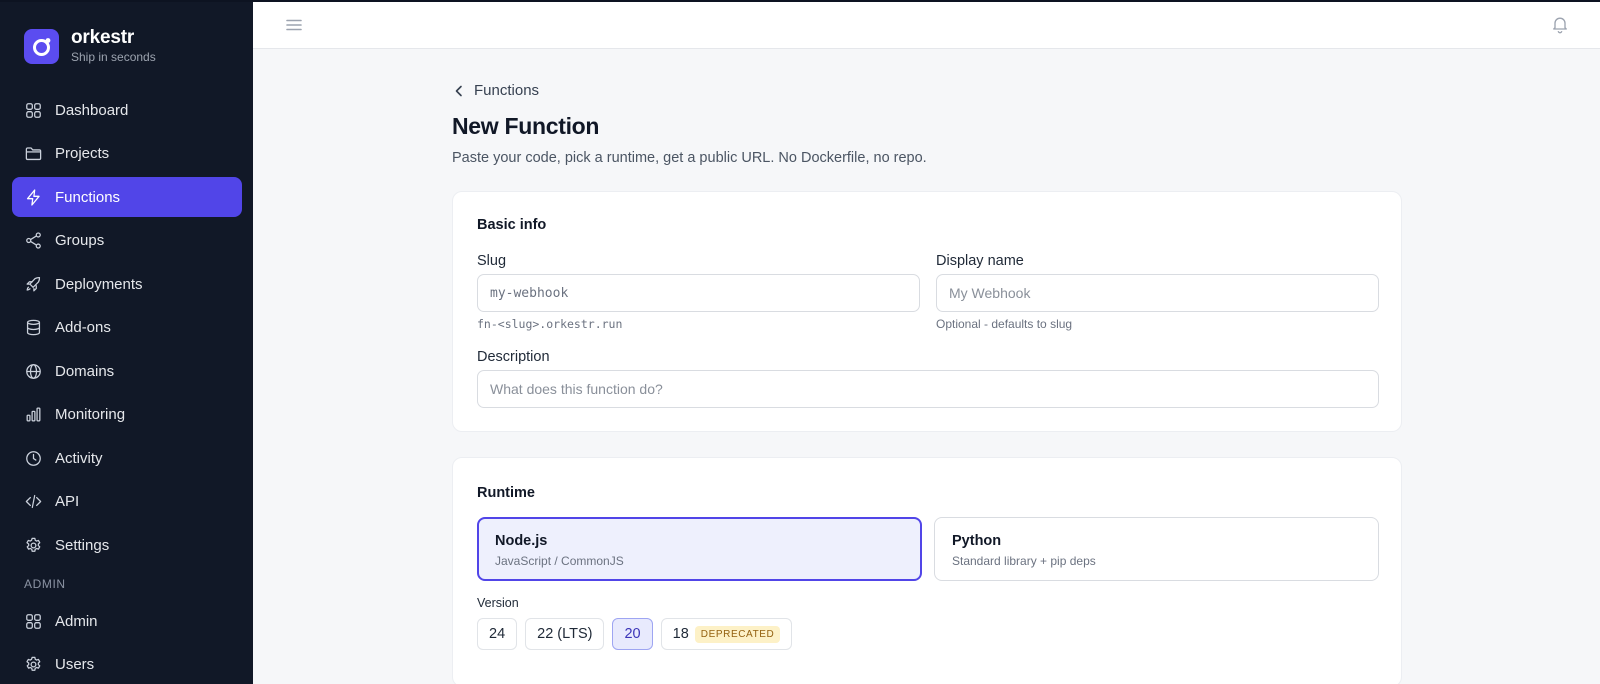  Describe the element at coordinates (83, 327) in the screenshot. I see `sidebar-item-label: Add-ons` at that location.